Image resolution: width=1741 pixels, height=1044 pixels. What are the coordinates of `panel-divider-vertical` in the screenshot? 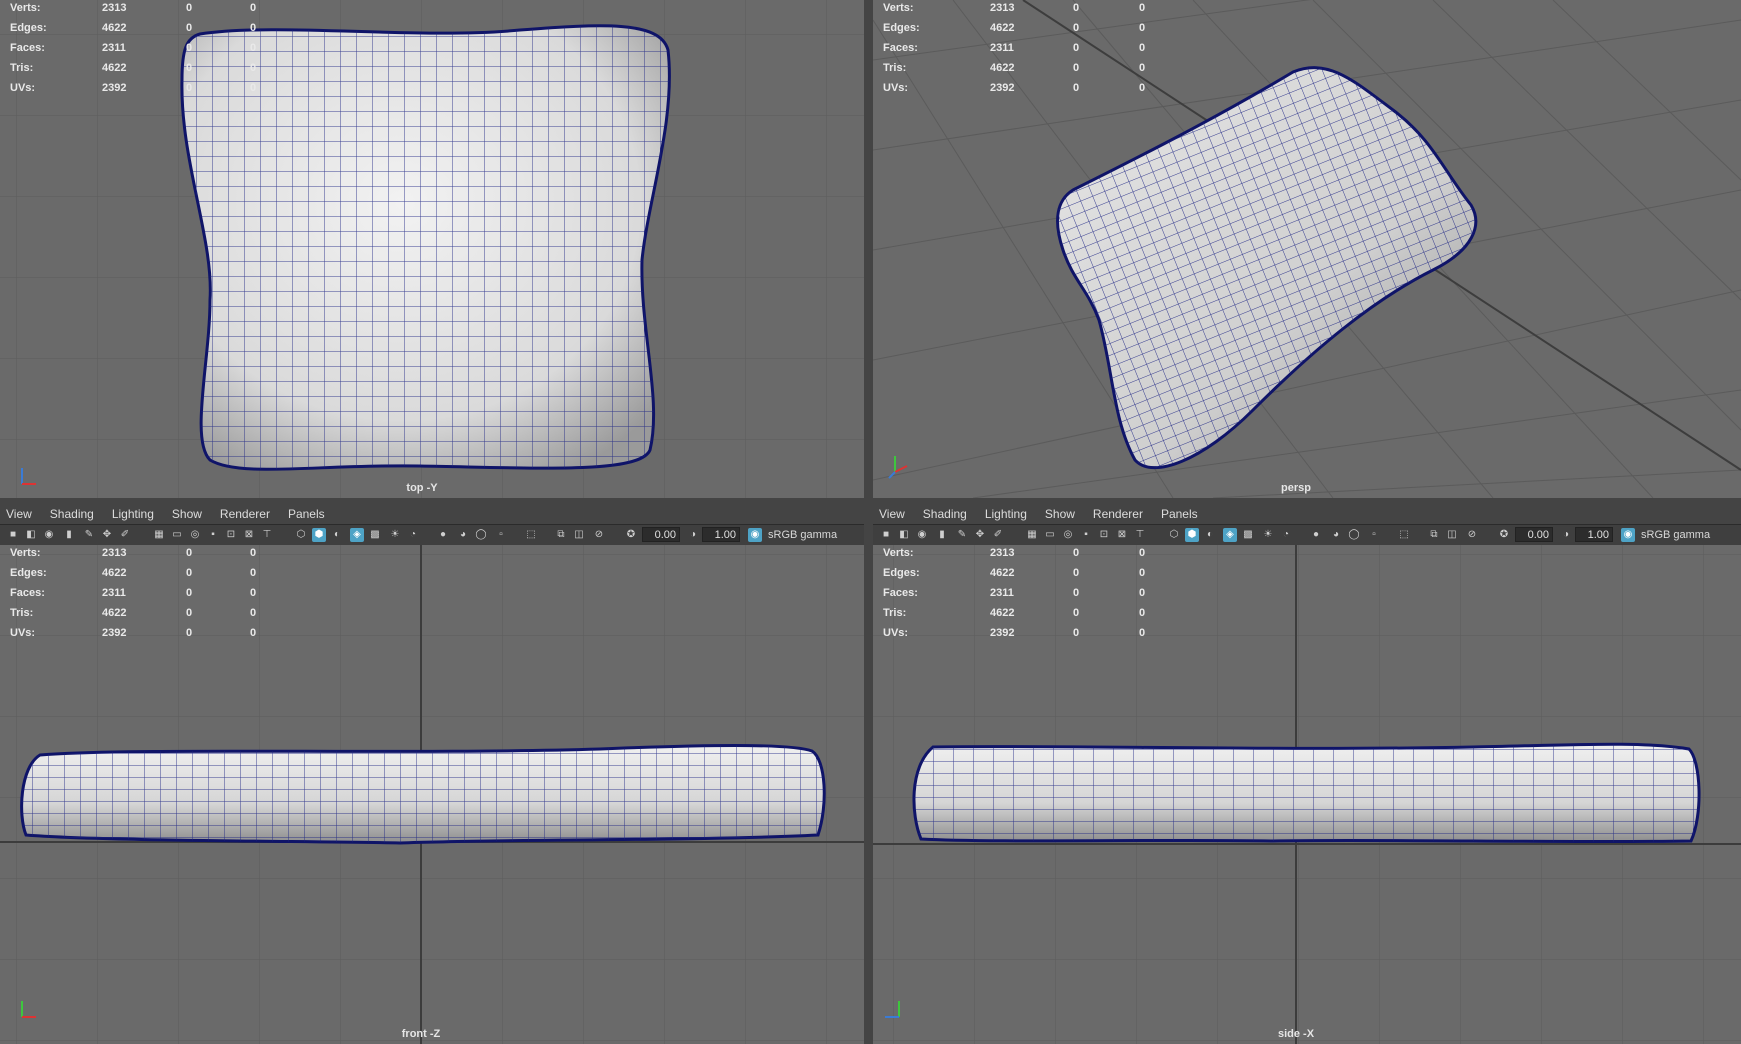 It's located at (868, 522).